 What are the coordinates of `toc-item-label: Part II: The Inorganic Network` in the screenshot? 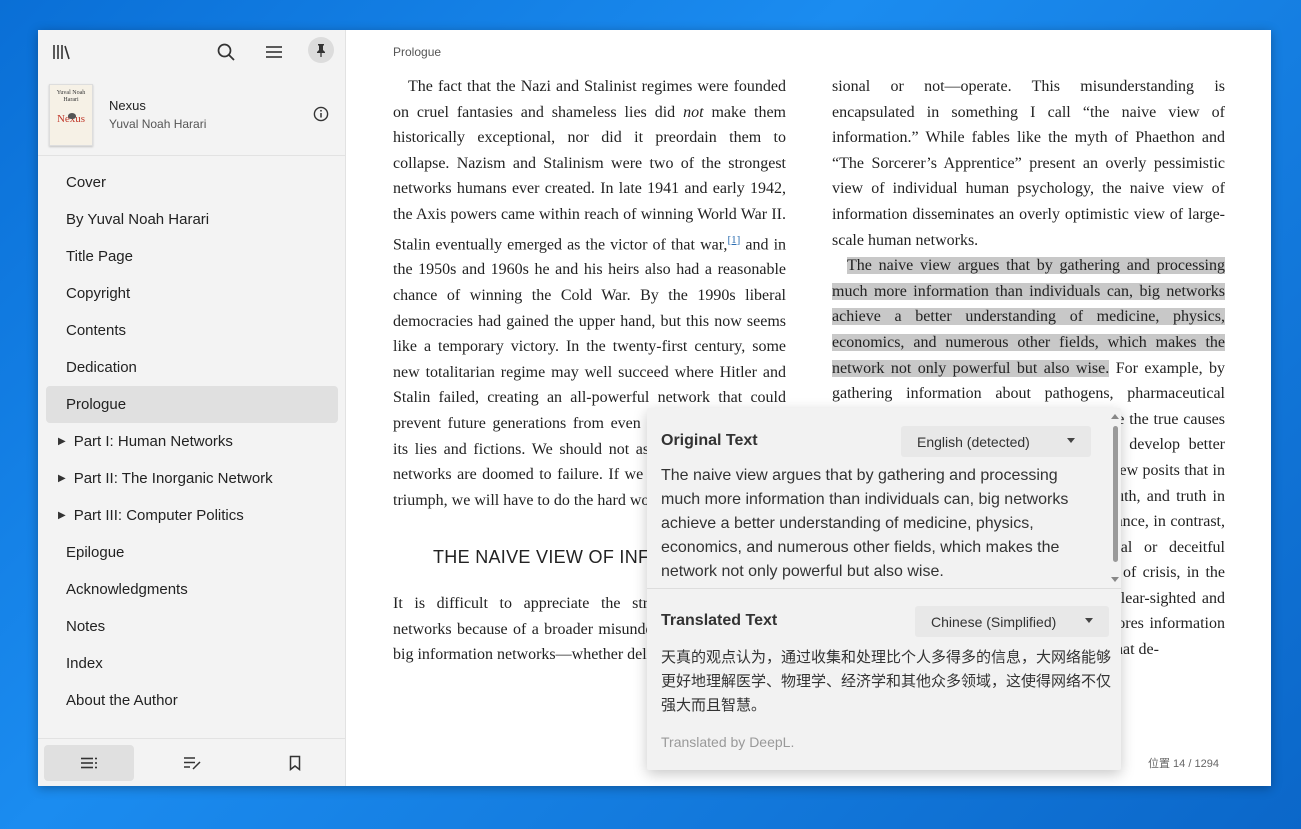 It's located at (173, 478).